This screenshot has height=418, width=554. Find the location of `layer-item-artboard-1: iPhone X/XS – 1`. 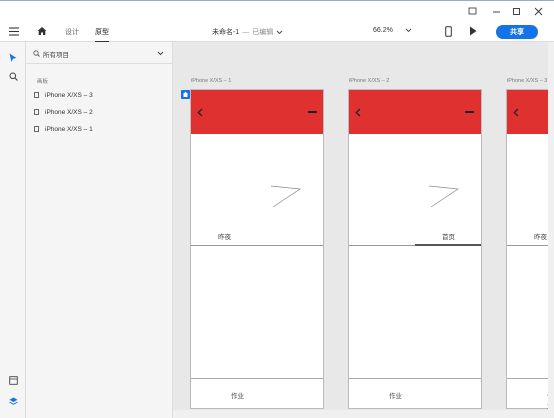

layer-item-artboard-1: iPhone X/XS – 1 is located at coordinates (63, 129).